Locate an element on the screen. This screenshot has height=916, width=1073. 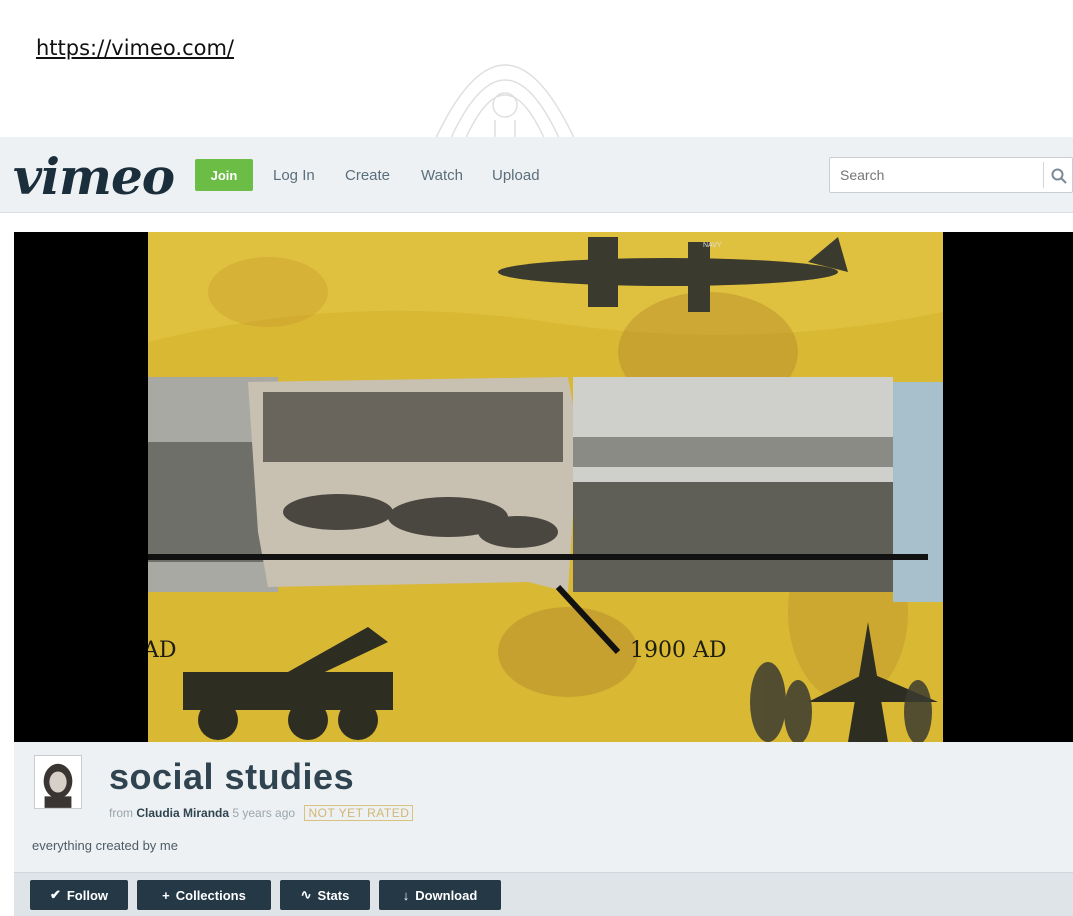
video-description: everything created by me is located at coordinates (105, 845).